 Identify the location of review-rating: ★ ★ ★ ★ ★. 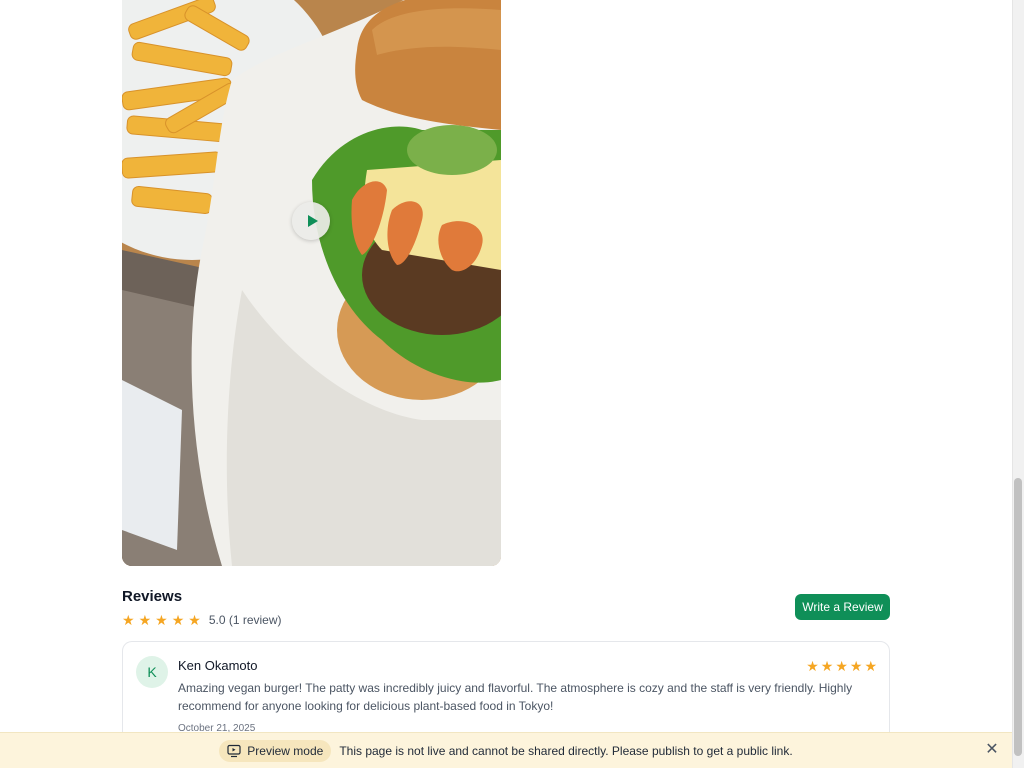
(841, 666).